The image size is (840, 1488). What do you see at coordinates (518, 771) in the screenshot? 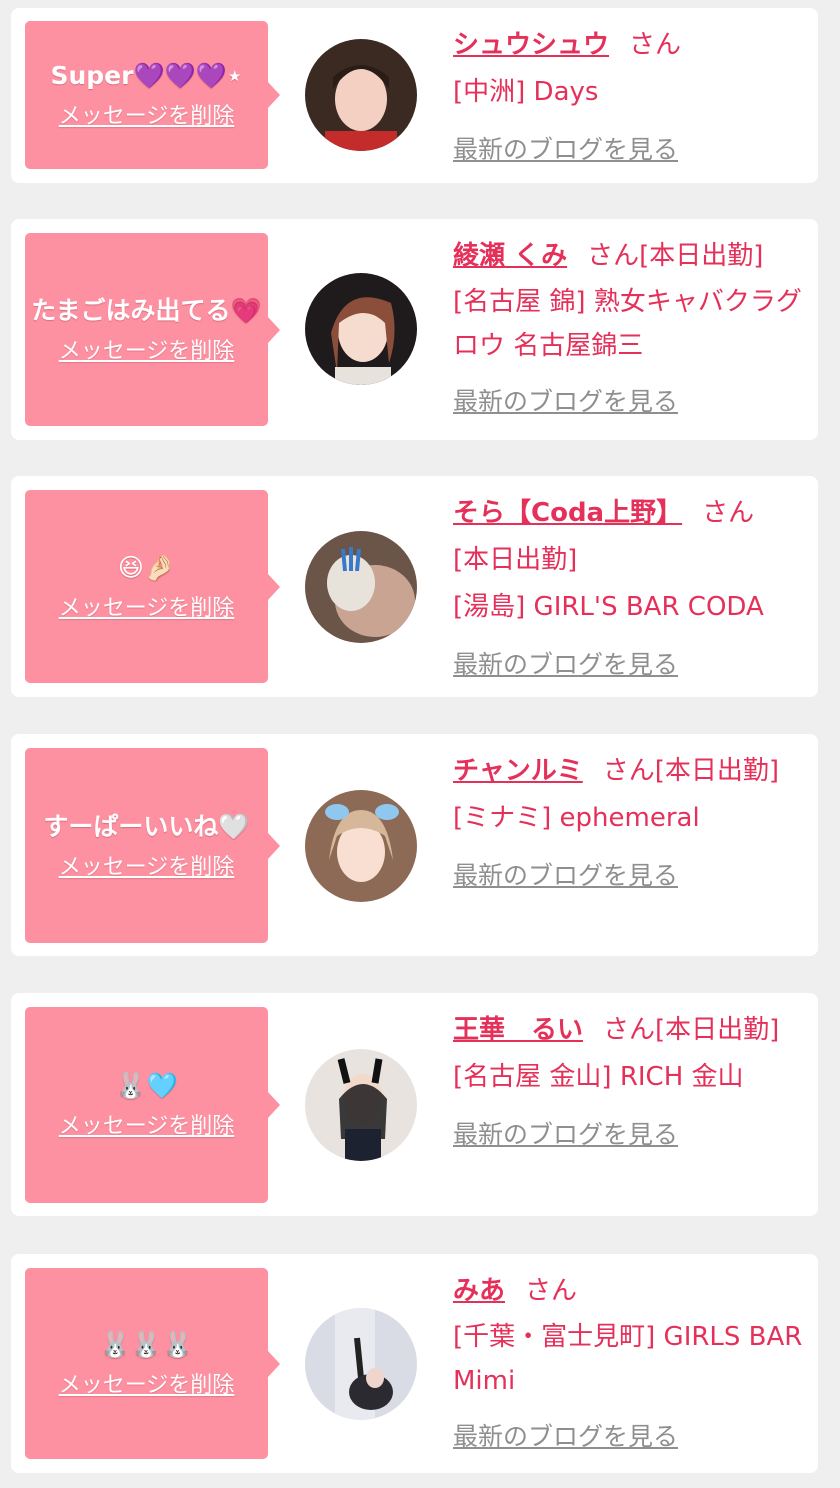
I see `cast-name-link: チャンルミ` at bounding box center [518, 771].